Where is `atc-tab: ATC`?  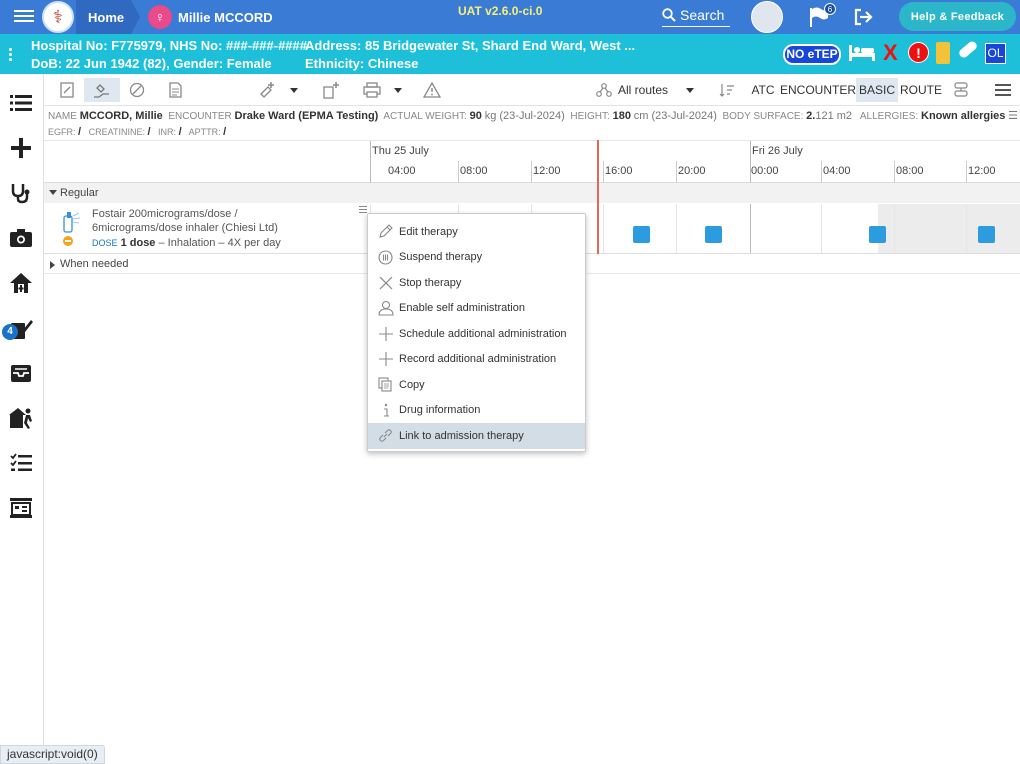 atc-tab: ATC is located at coordinates (763, 90).